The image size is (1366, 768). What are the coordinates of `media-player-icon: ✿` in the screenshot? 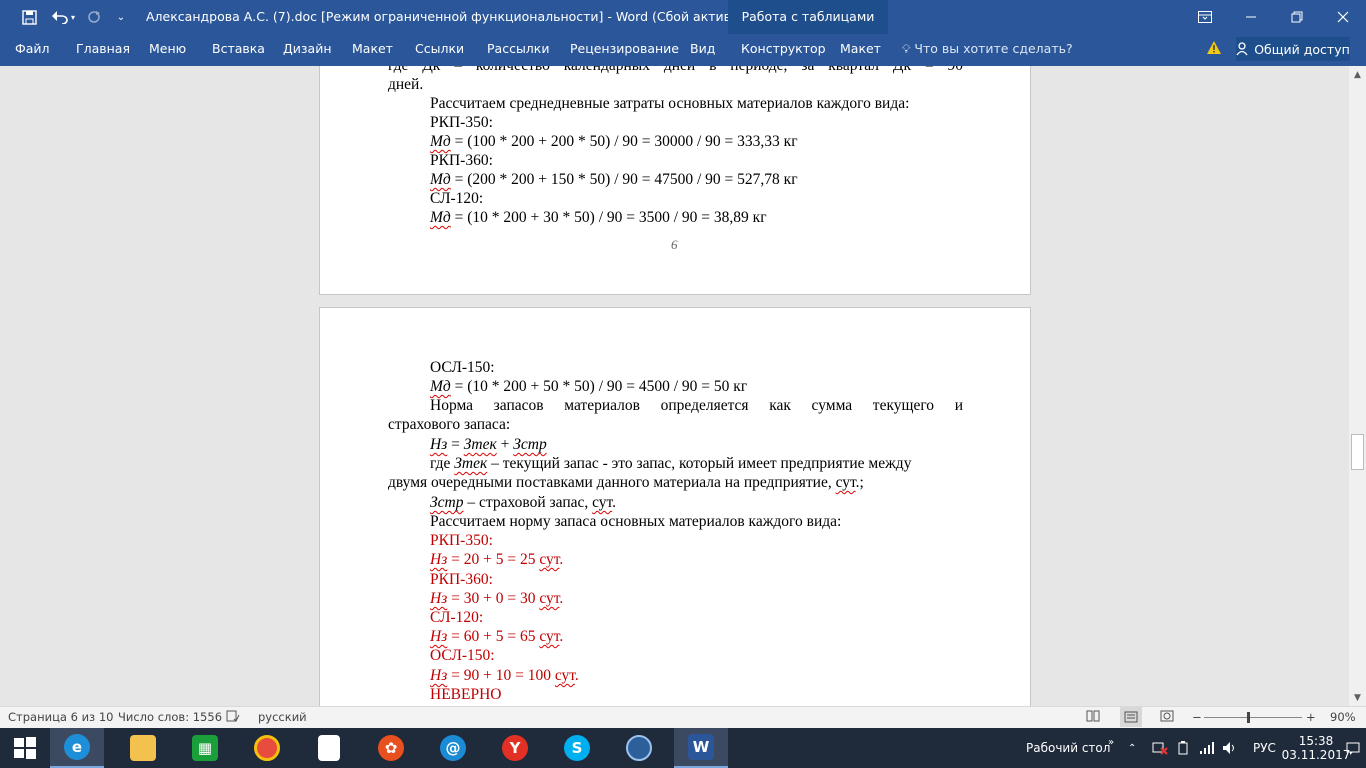 It's located at (391, 748).